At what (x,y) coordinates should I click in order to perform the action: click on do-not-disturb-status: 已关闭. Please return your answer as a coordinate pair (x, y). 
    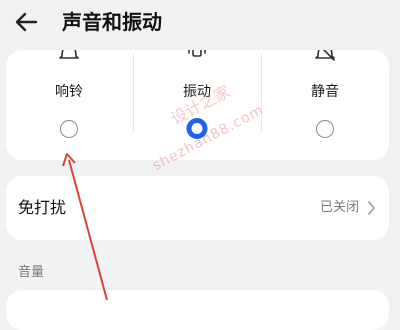
    Looking at the image, I should click on (339, 207).